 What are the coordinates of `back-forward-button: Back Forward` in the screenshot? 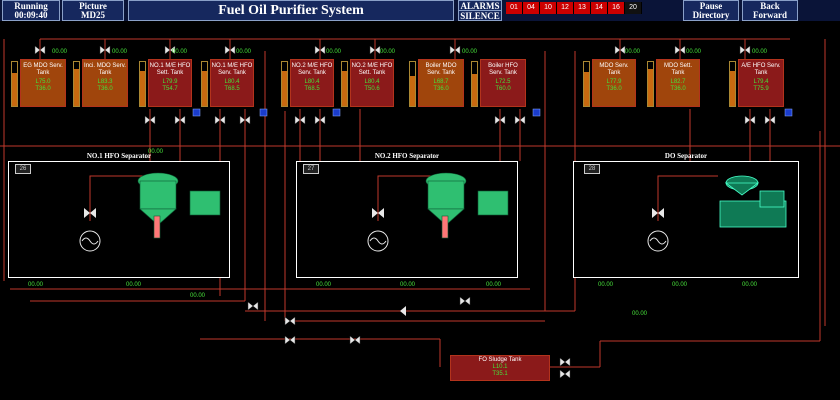 It's located at (770, 10).